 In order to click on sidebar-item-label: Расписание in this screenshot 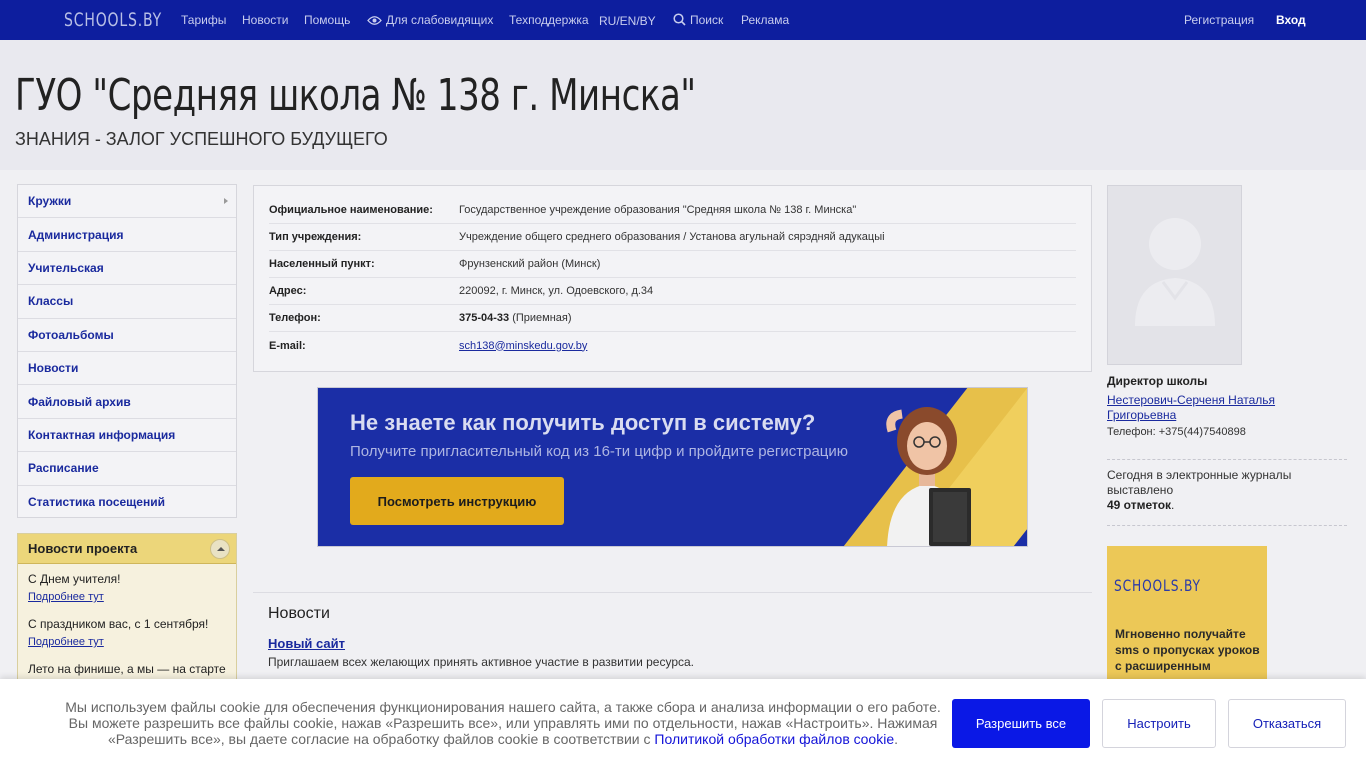, I will do `click(63, 468)`.